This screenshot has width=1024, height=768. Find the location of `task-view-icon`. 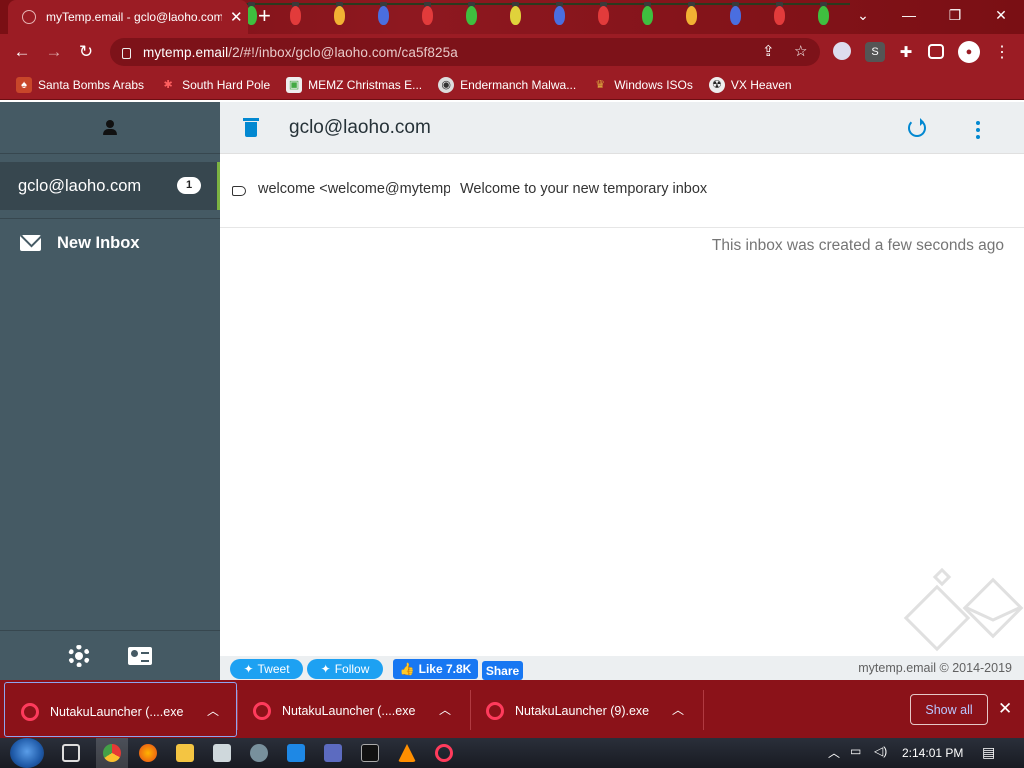

task-view-icon is located at coordinates (71, 753).